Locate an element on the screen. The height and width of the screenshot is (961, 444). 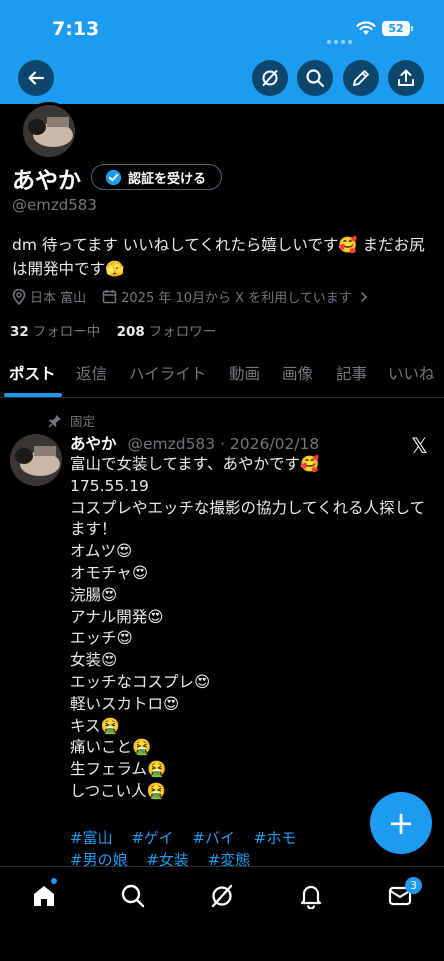
home-badge-dot is located at coordinates (54, 881).